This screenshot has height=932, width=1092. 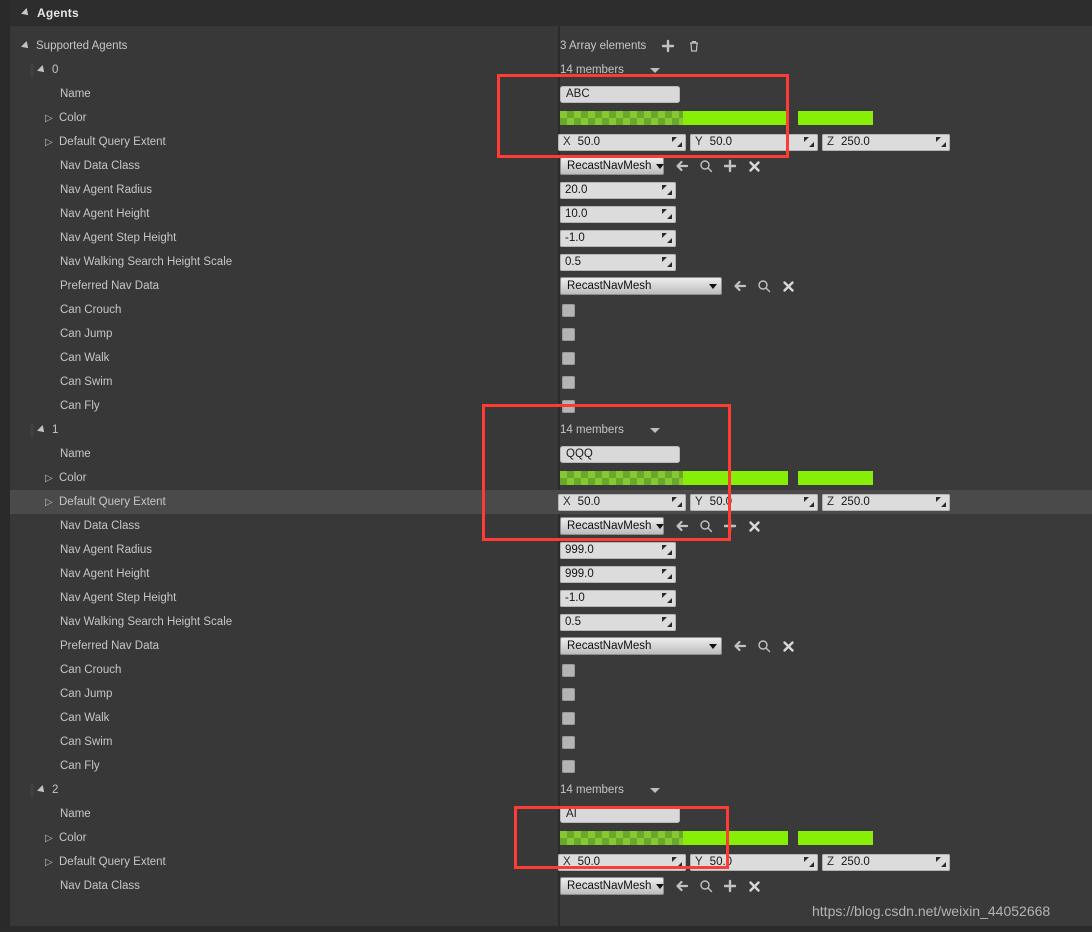 I want to click on query-extent-z-1: Z 250.0, so click(x=886, y=502).